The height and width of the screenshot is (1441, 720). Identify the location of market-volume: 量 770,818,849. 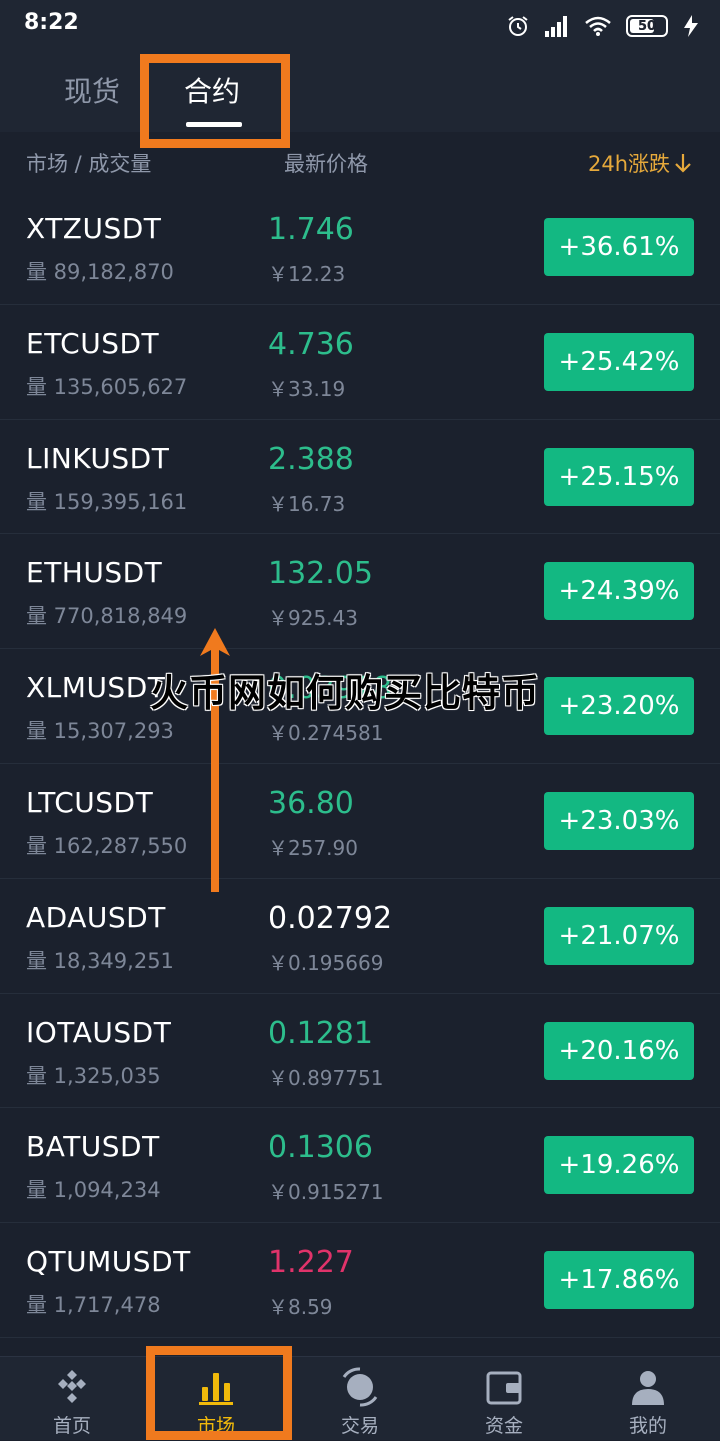
(107, 616).